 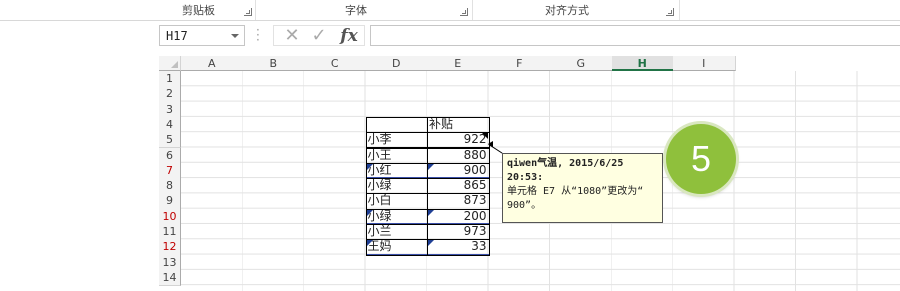 I want to click on row-header-12: 12, so click(x=170, y=247).